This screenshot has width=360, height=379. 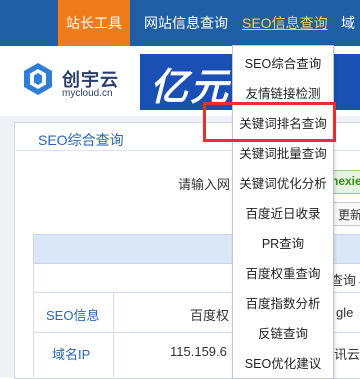 I want to click on menu-item-baidu-recent-index: 百度近日收录, so click(x=283, y=214).